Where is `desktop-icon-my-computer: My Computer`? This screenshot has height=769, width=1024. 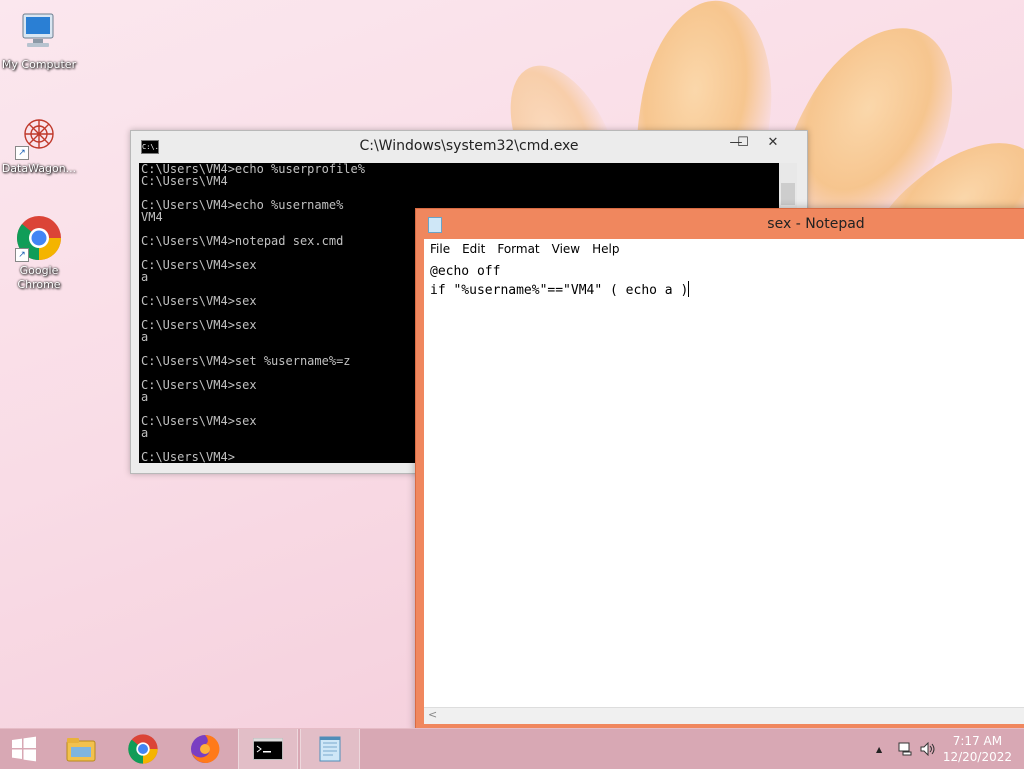 desktop-icon-my-computer: My Computer is located at coordinates (39, 40).